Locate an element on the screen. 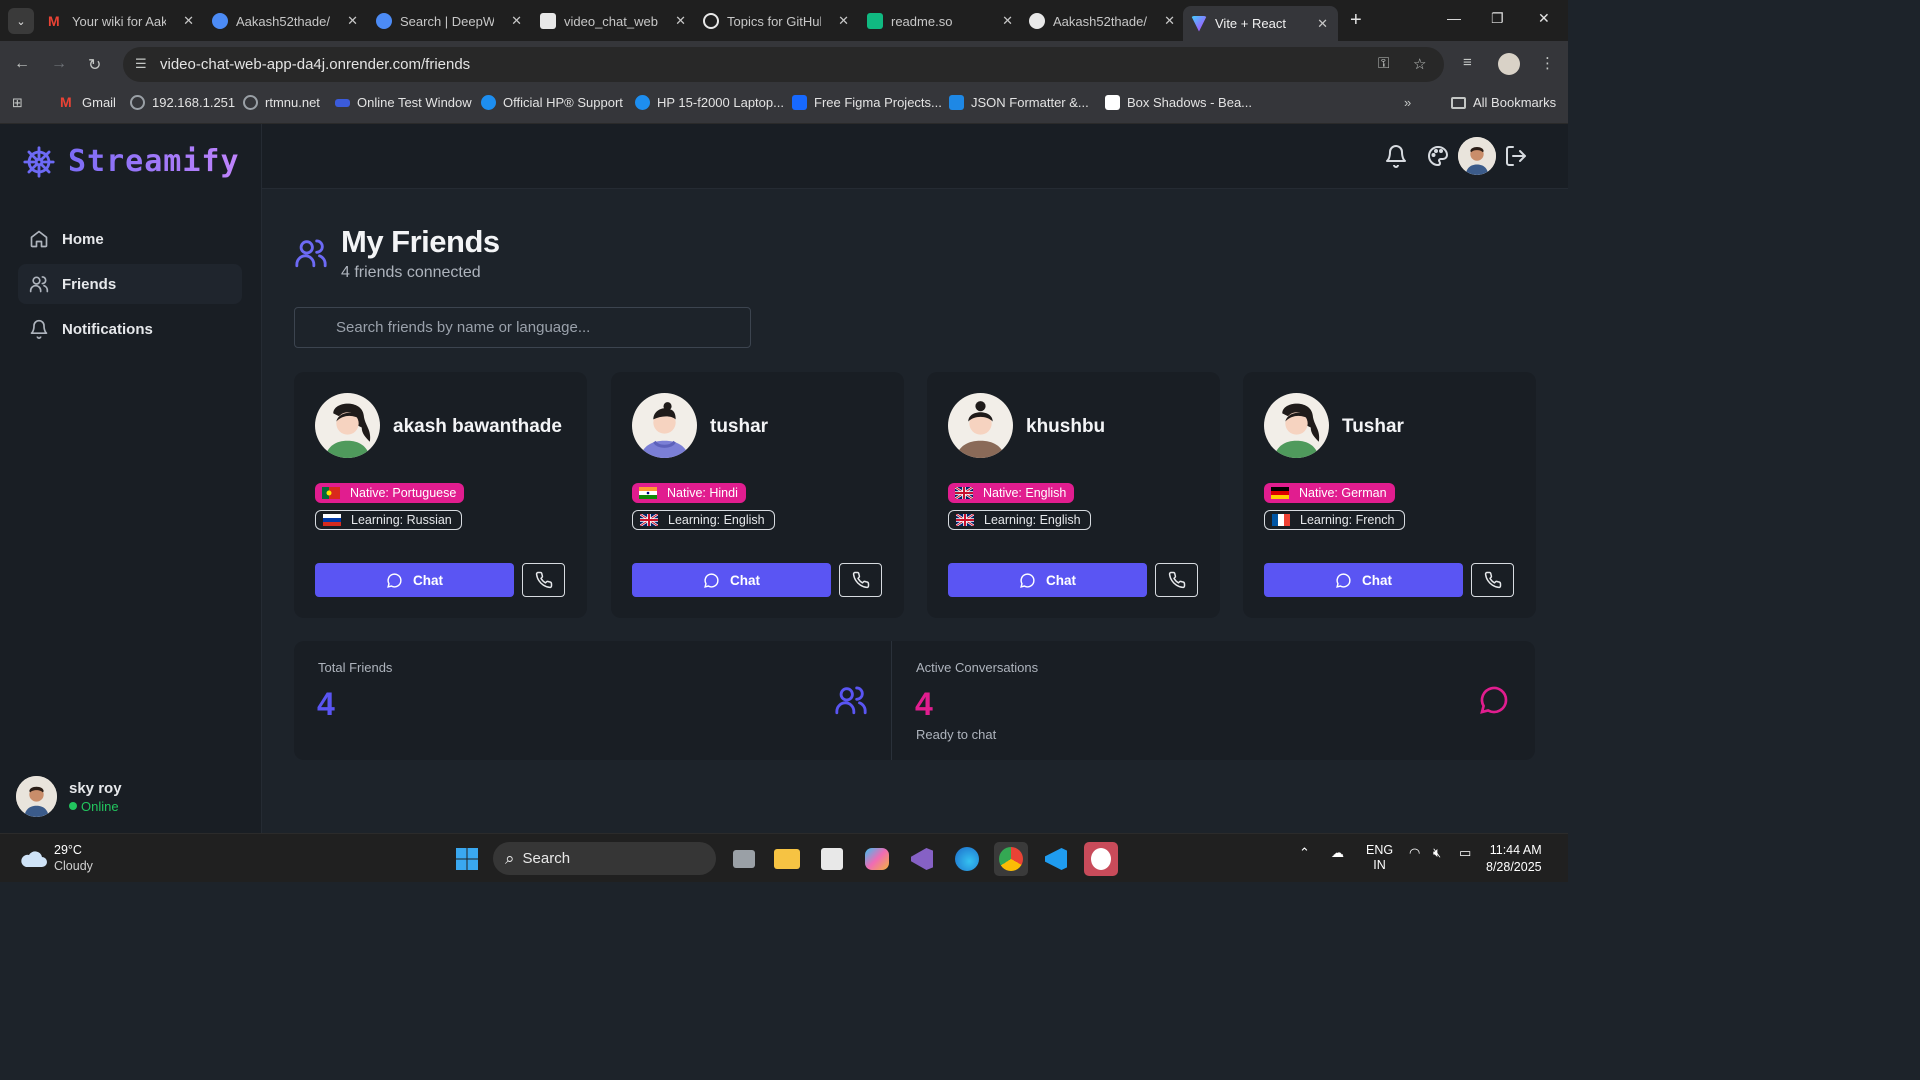 This screenshot has height=1080, width=1920. bookmark-hp-support: Official HP® Support is located at coordinates (552, 102).